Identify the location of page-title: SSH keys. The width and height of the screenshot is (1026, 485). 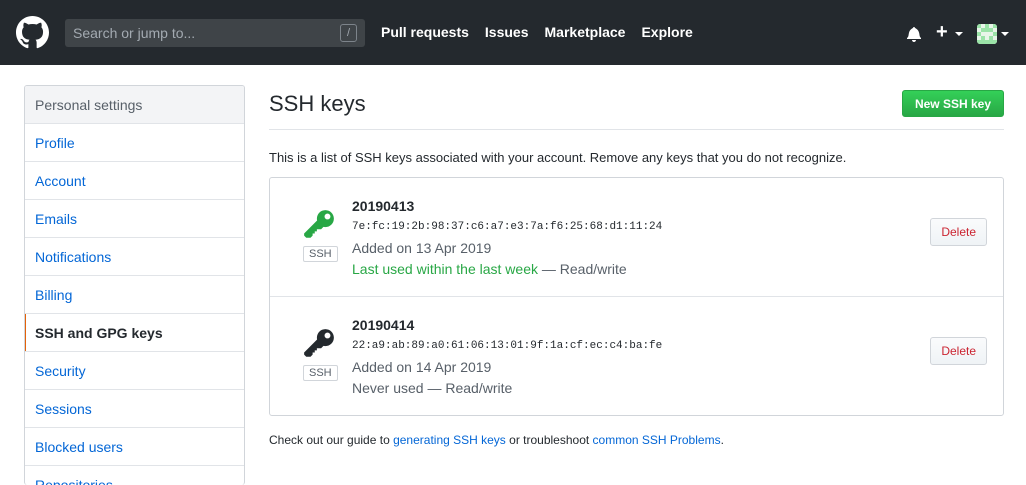
(317, 103).